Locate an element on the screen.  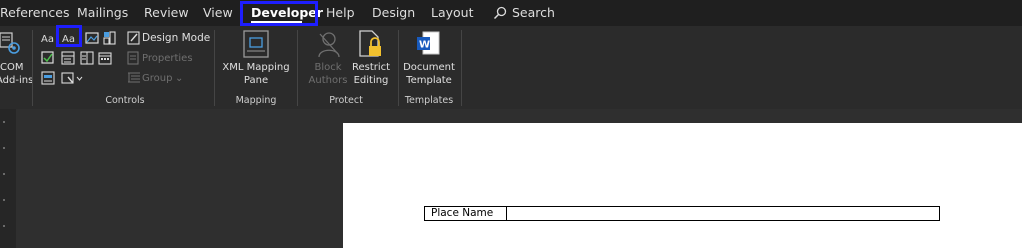
com-addins-icon is located at coordinates (11, 44).